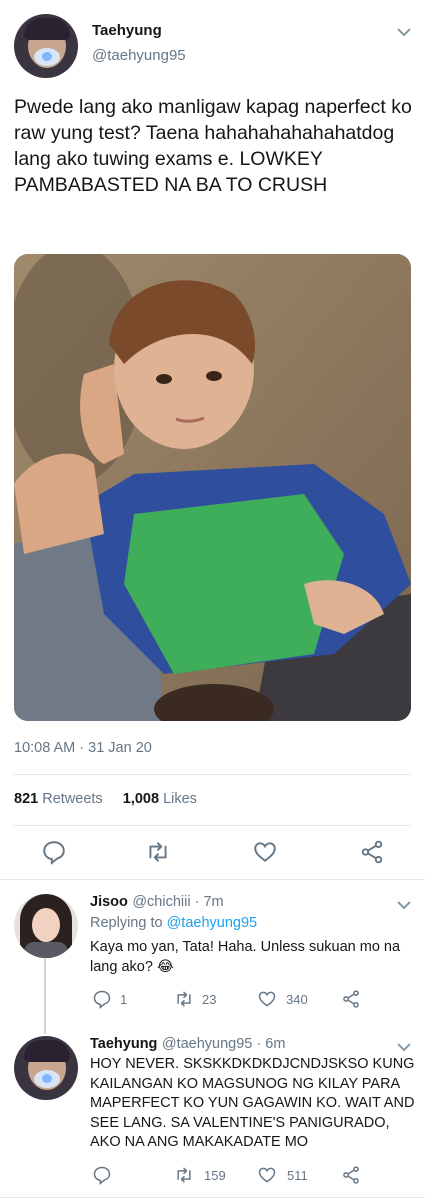 The height and width of the screenshot is (1200, 425). I want to click on like-count: 511, so click(297, 1175).